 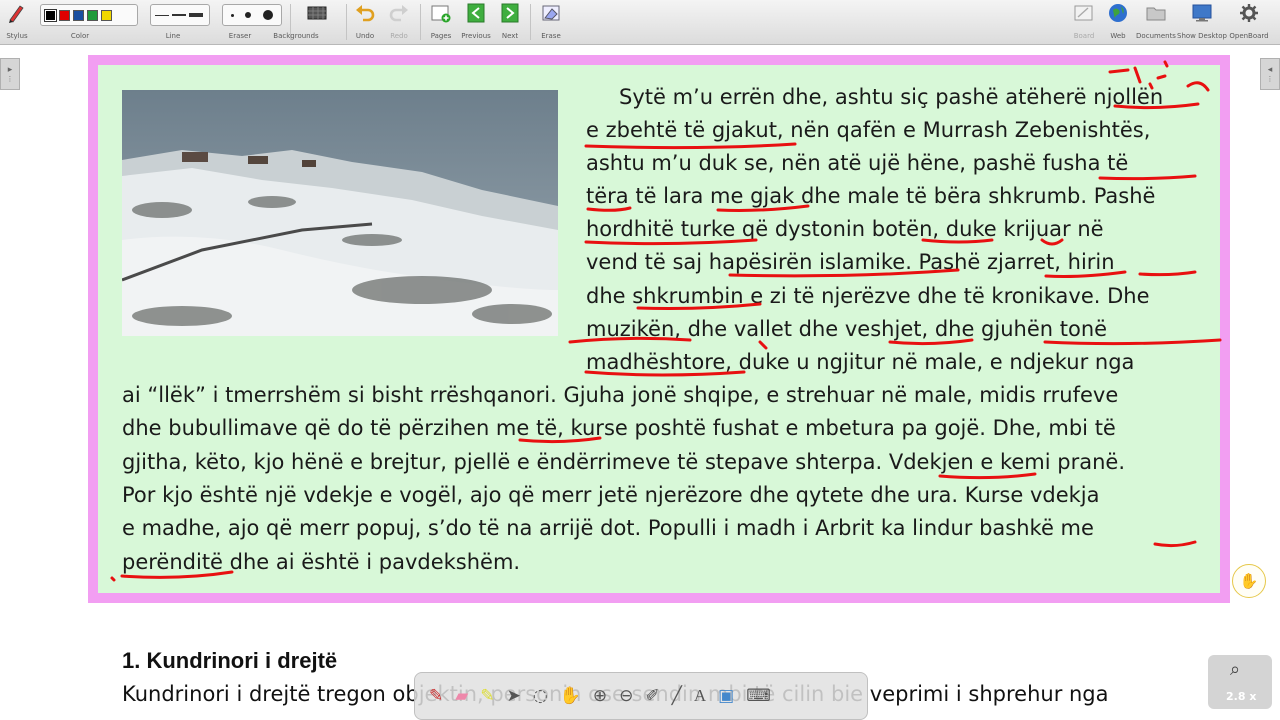 What do you see at coordinates (16, 14) in the screenshot?
I see `stylus-icon` at bounding box center [16, 14].